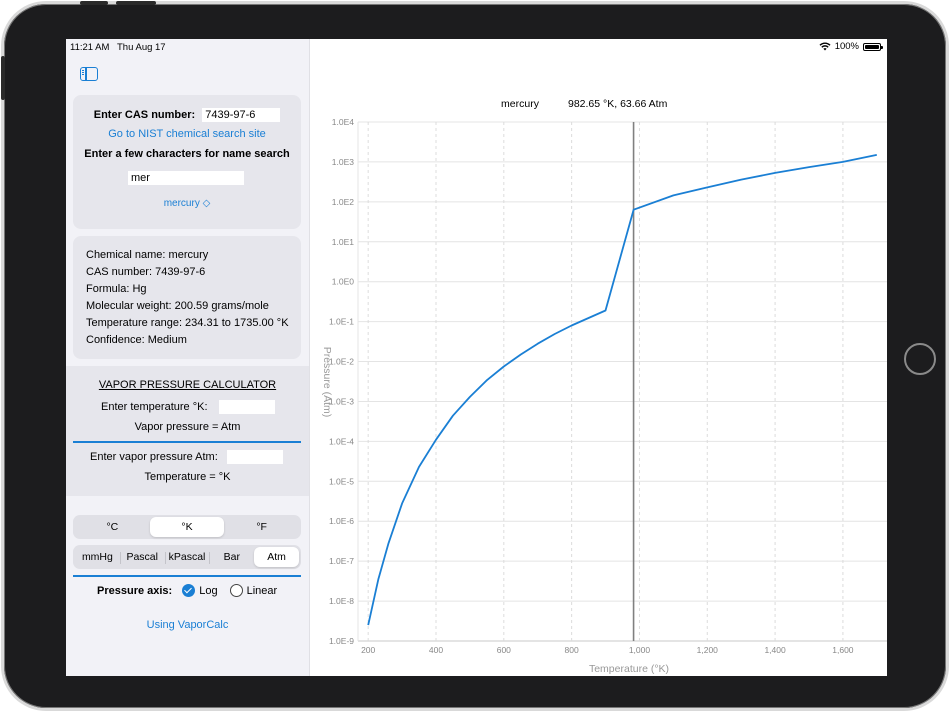  Describe the element at coordinates (187, 576) in the screenshot. I see `units-divider` at that location.